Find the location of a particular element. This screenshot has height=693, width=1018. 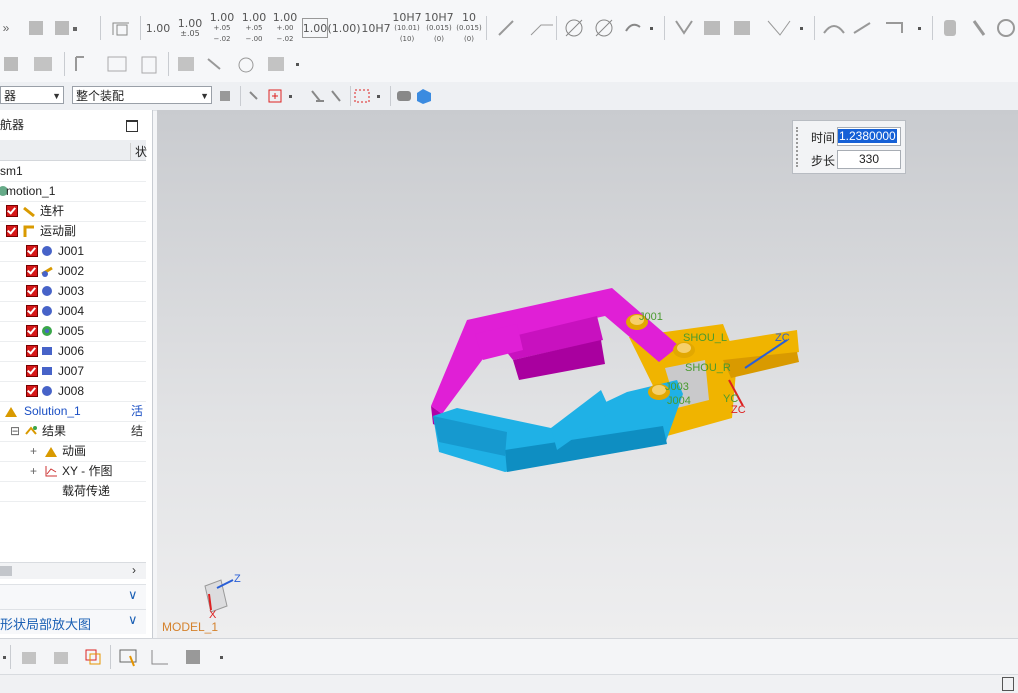

box-select-icon is located at coordinates (369, 96).